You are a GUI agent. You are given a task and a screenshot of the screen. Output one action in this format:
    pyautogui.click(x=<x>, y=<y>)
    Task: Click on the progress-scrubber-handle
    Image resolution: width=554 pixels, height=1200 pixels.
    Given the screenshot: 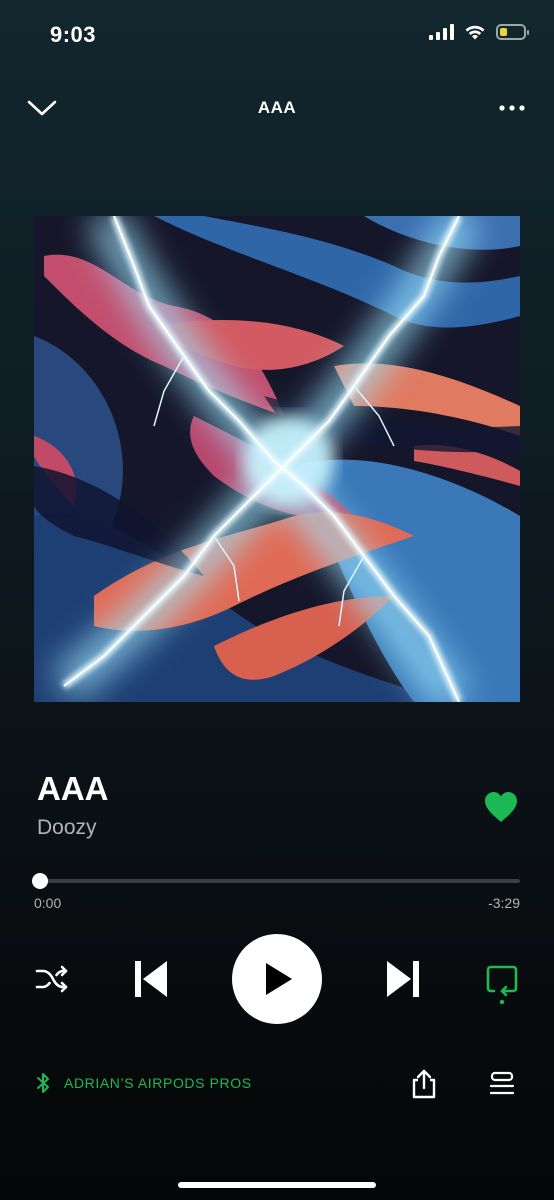 What is the action you would take?
    pyautogui.click(x=40, y=881)
    